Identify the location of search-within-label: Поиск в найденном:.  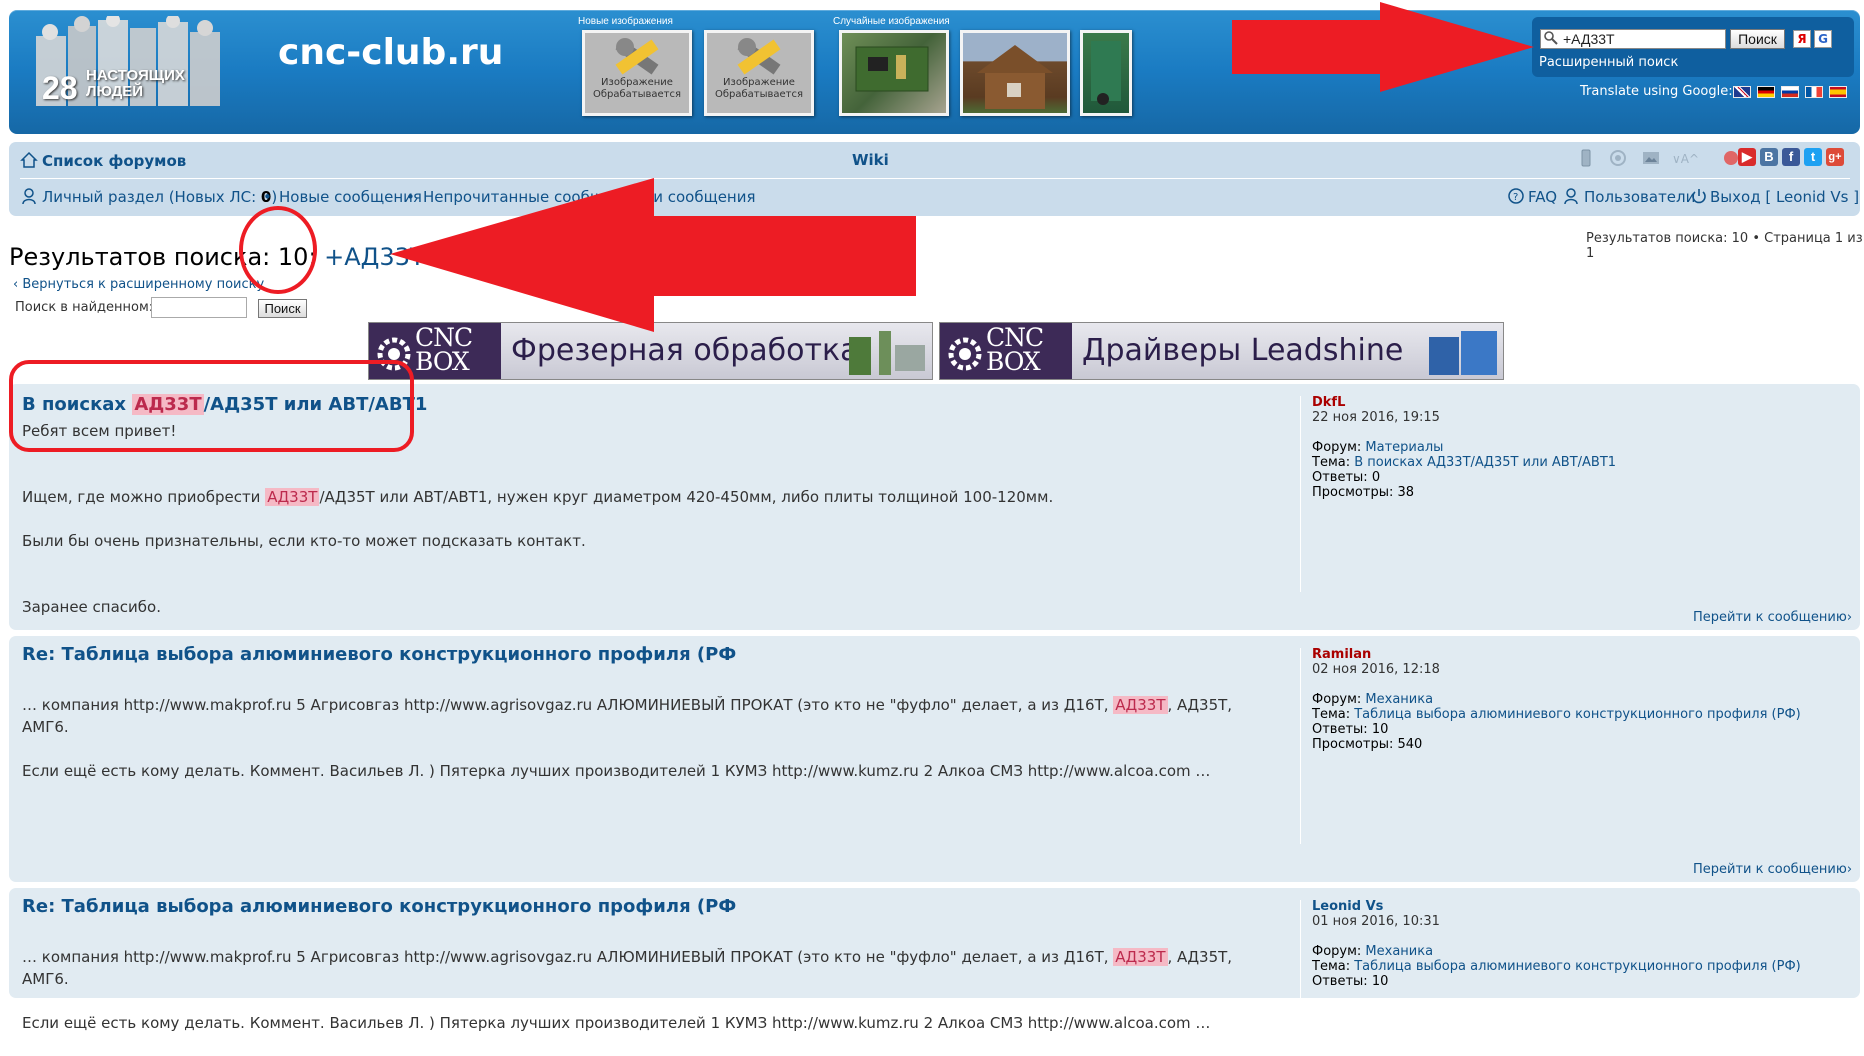
(84, 307).